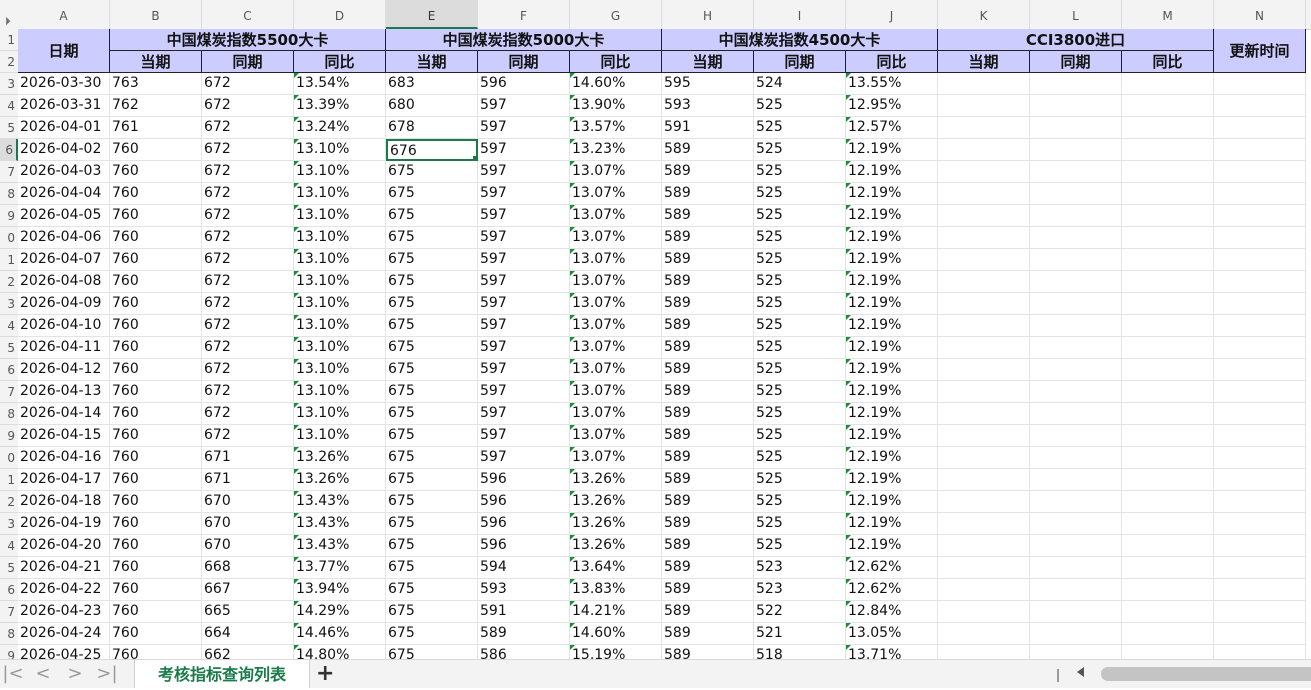 This screenshot has width=1311, height=690. What do you see at coordinates (340, 652) in the screenshot?
I see `data-cell: 14.80%` at bounding box center [340, 652].